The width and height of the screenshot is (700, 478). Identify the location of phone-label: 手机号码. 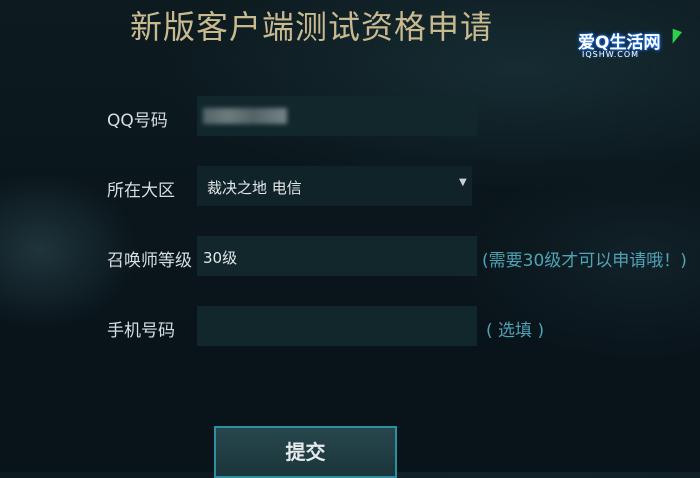
(141, 331).